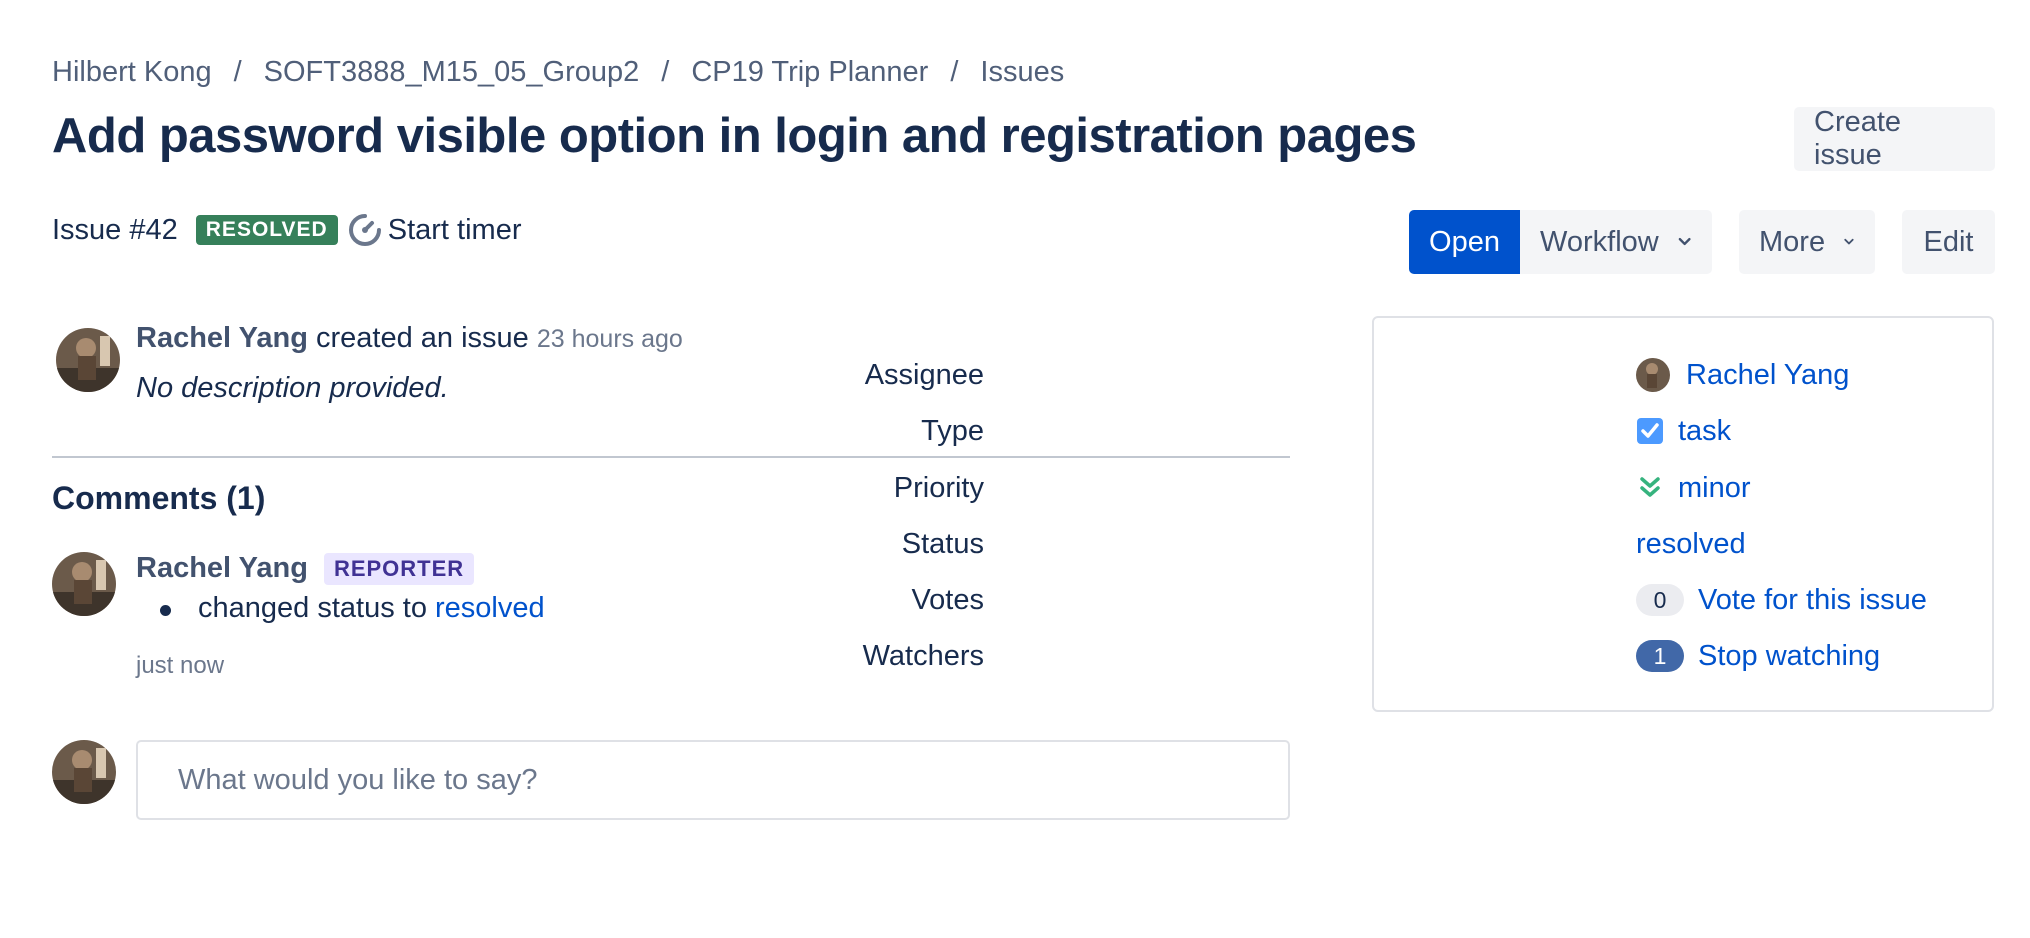  What do you see at coordinates (1812, 600) in the screenshot?
I see `vote-link: Vote for this issue` at bounding box center [1812, 600].